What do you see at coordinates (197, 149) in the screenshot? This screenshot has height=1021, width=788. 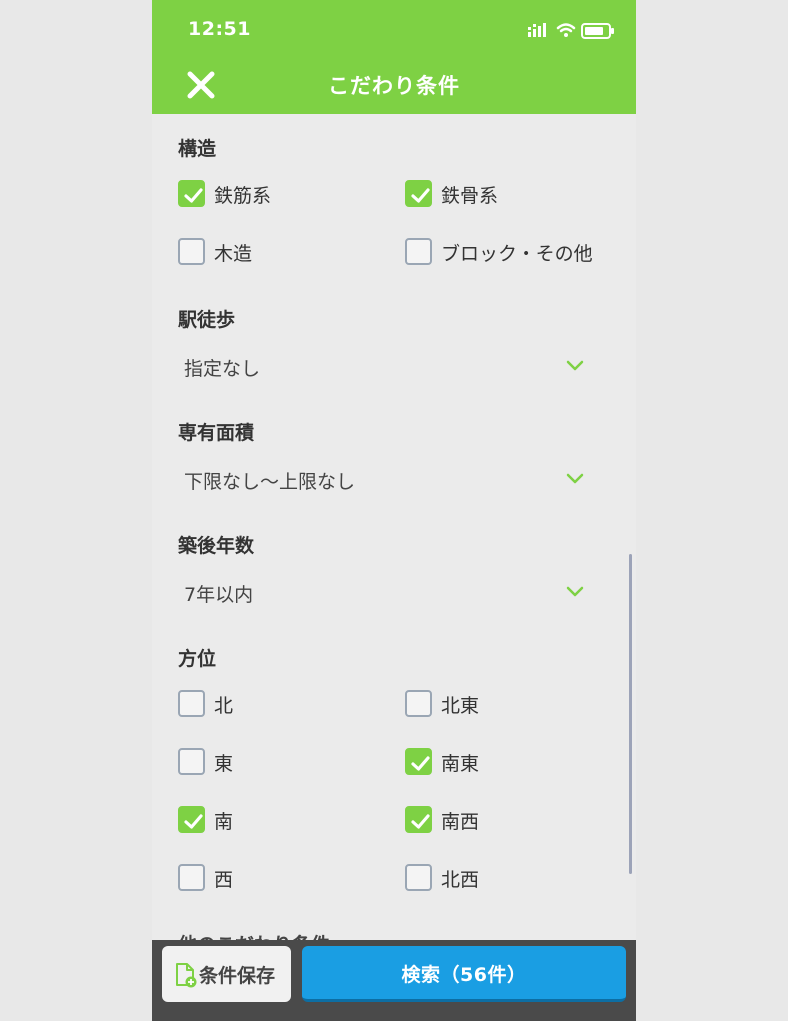 I see `section-title-structure: 構造` at bounding box center [197, 149].